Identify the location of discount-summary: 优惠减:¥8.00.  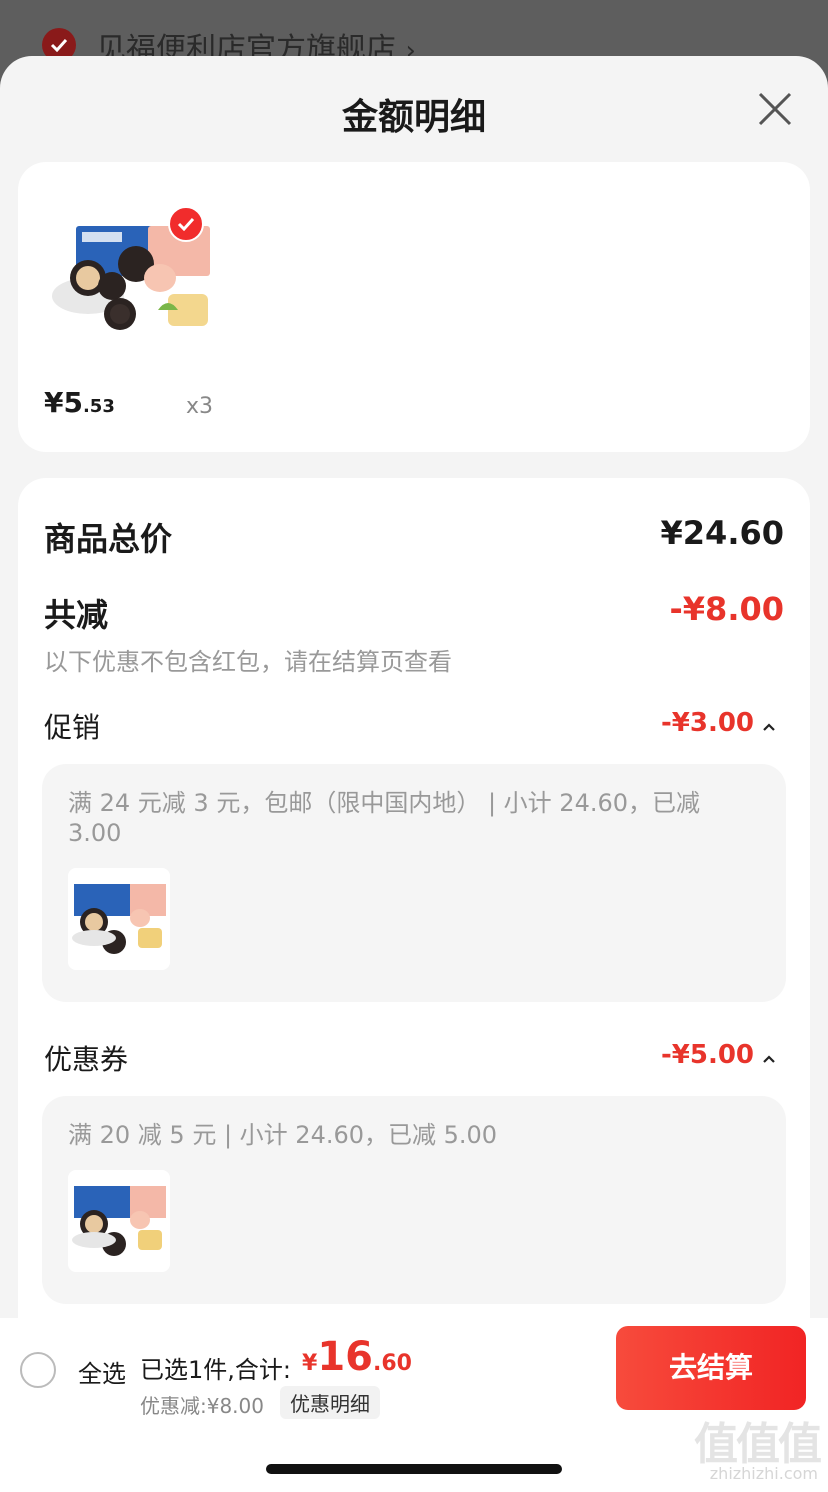
(202, 1406).